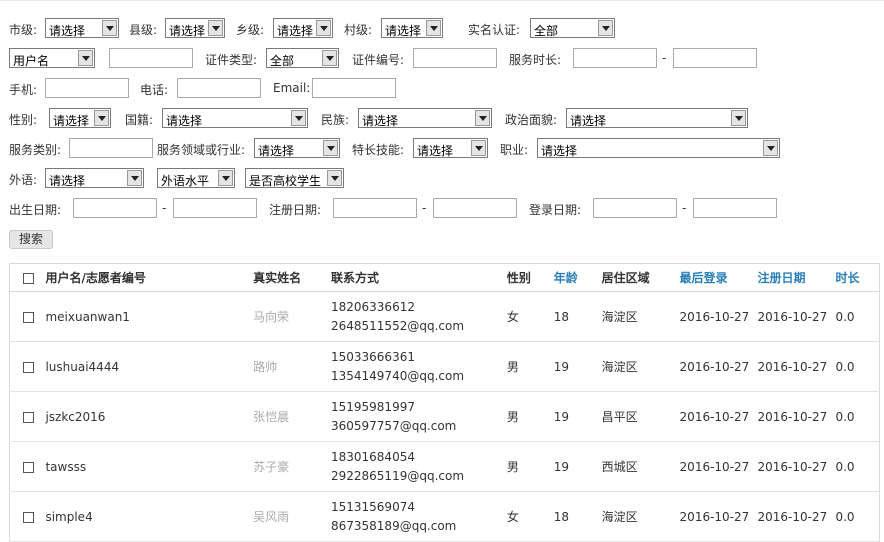 Image resolution: width=884 pixels, height=542 pixels. I want to click on cell-phone: 15131569074, so click(372, 506).